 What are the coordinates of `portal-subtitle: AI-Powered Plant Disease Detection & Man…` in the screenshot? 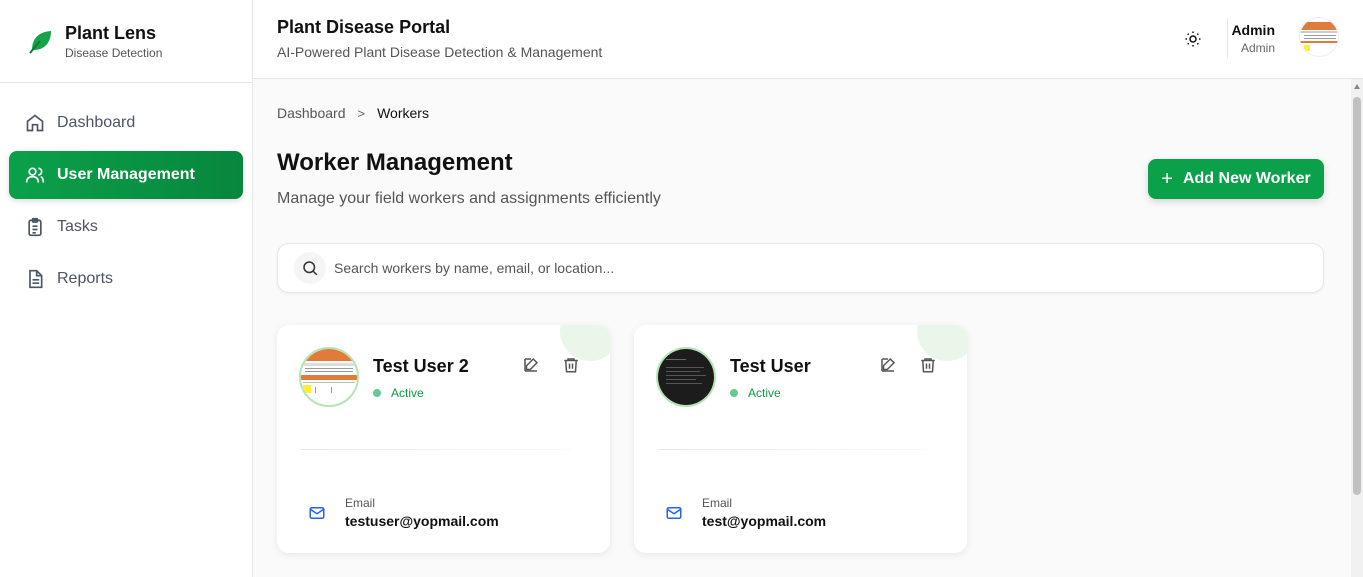 It's located at (440, 52).